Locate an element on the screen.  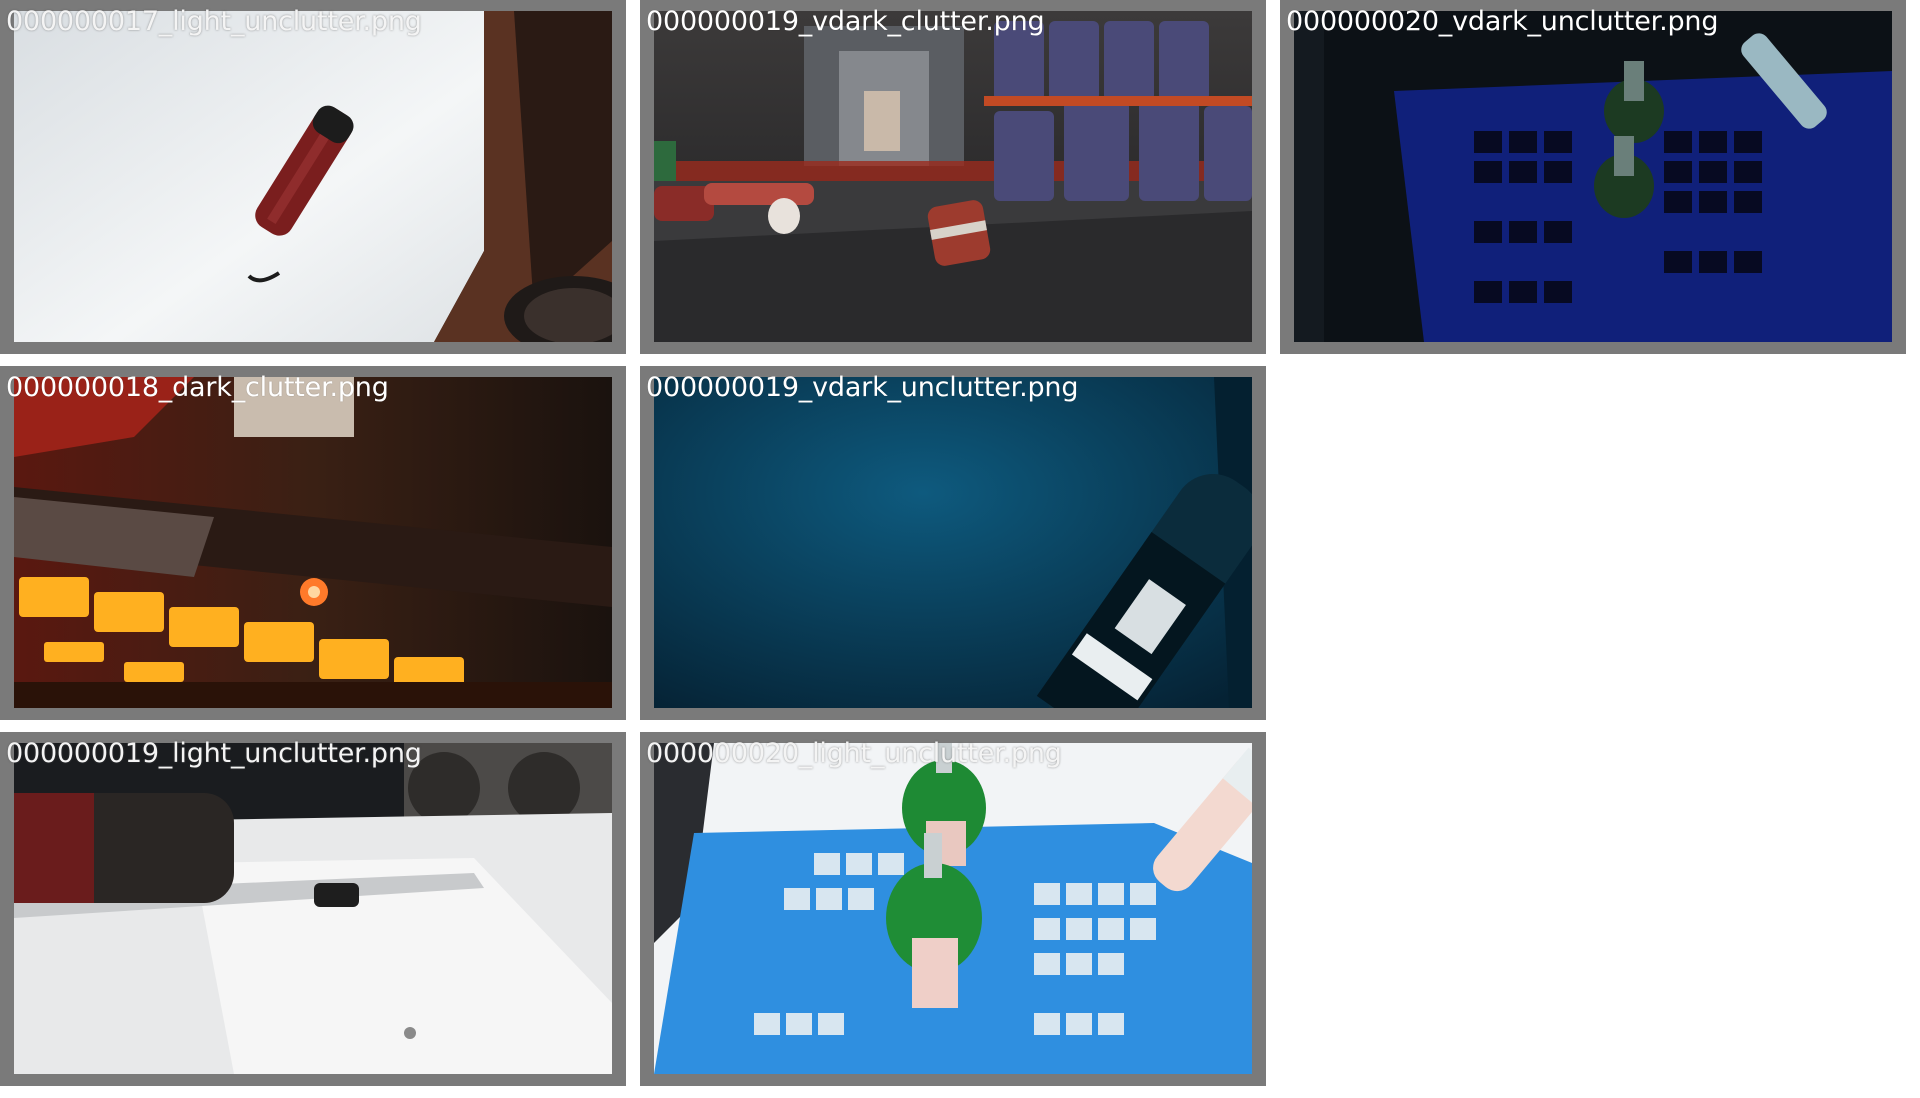
orange-lit-ceiling-scene-image is located at coordinates (313, 542).